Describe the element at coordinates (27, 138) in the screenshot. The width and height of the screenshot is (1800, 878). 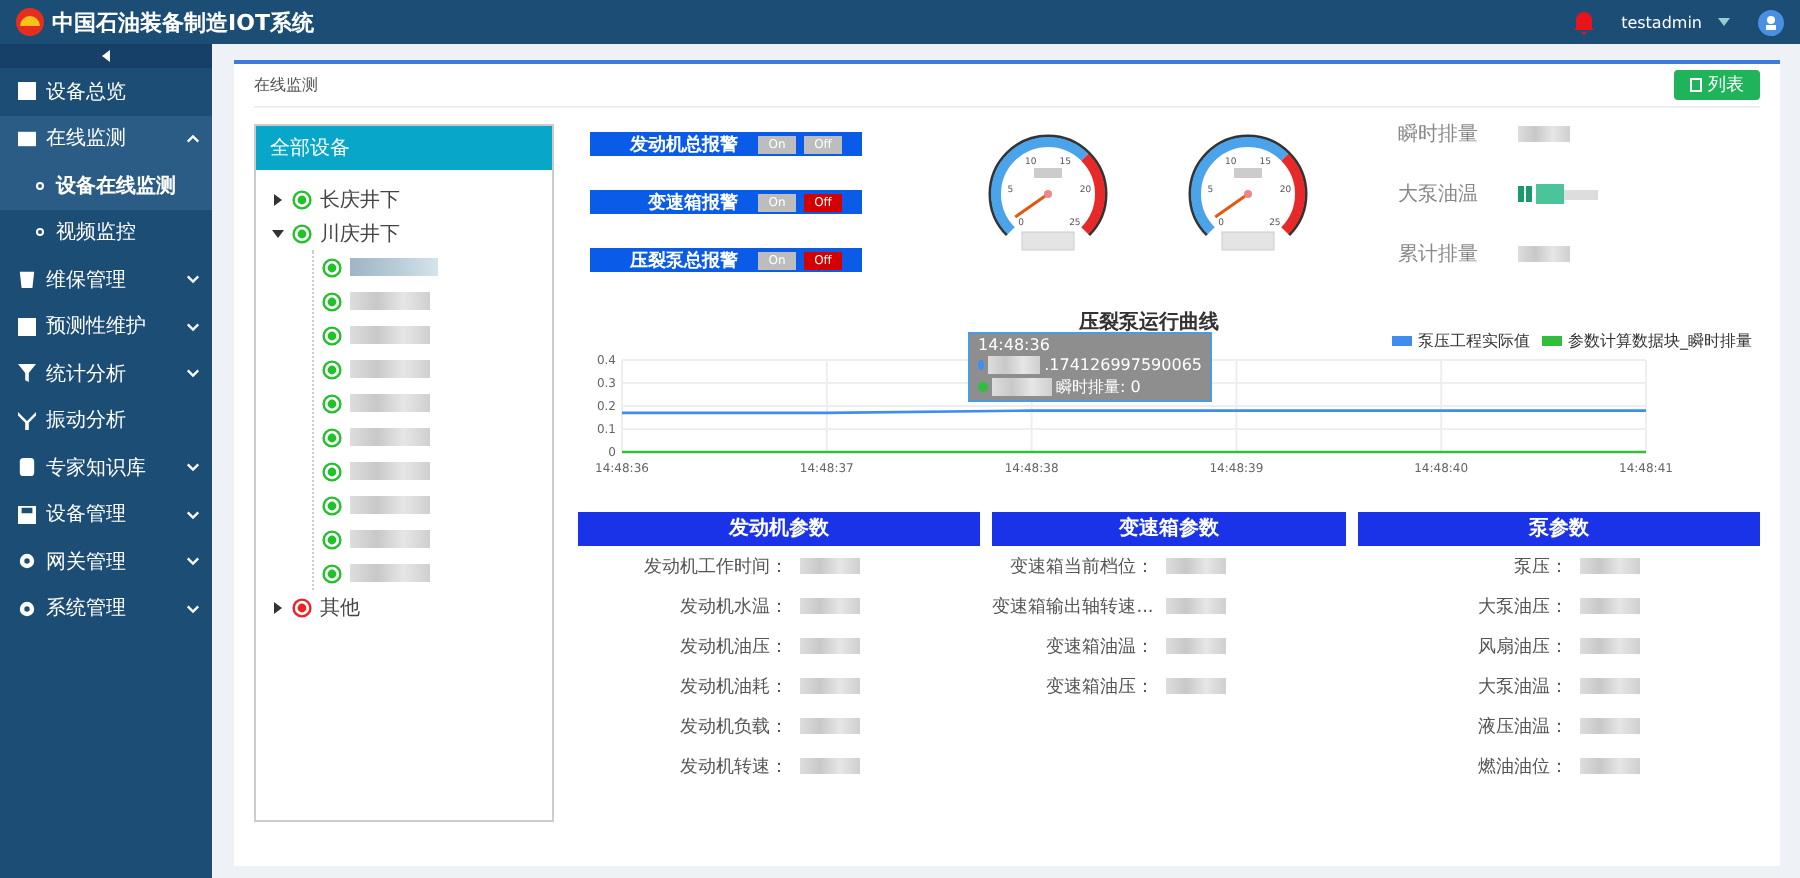
I see `monitor-icon` at that location.